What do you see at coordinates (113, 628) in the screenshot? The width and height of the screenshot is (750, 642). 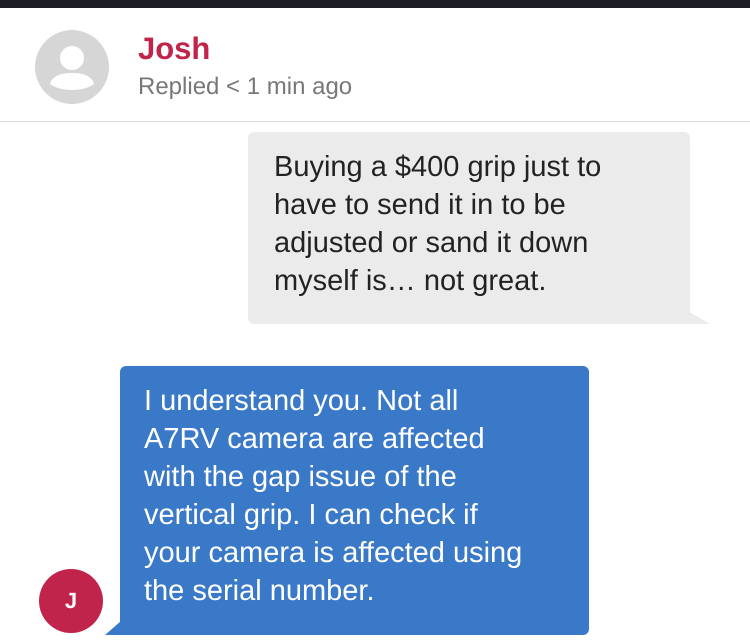 I see `bubble-tail` at bounding box center [113, 628].